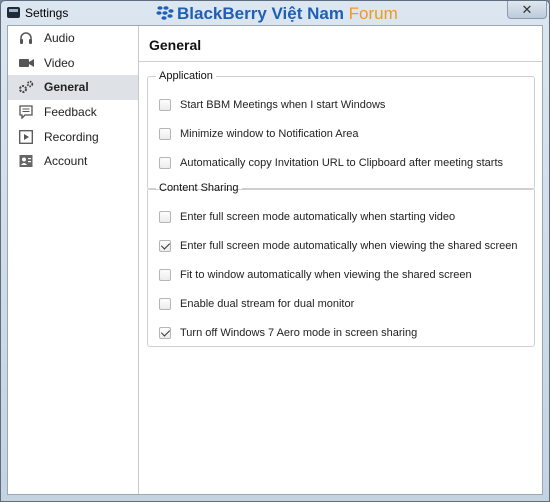 Image resolution: width=550 pixels, height=502 pixels. I want to click on sidebar-item-account: Account, so click(73, 161).